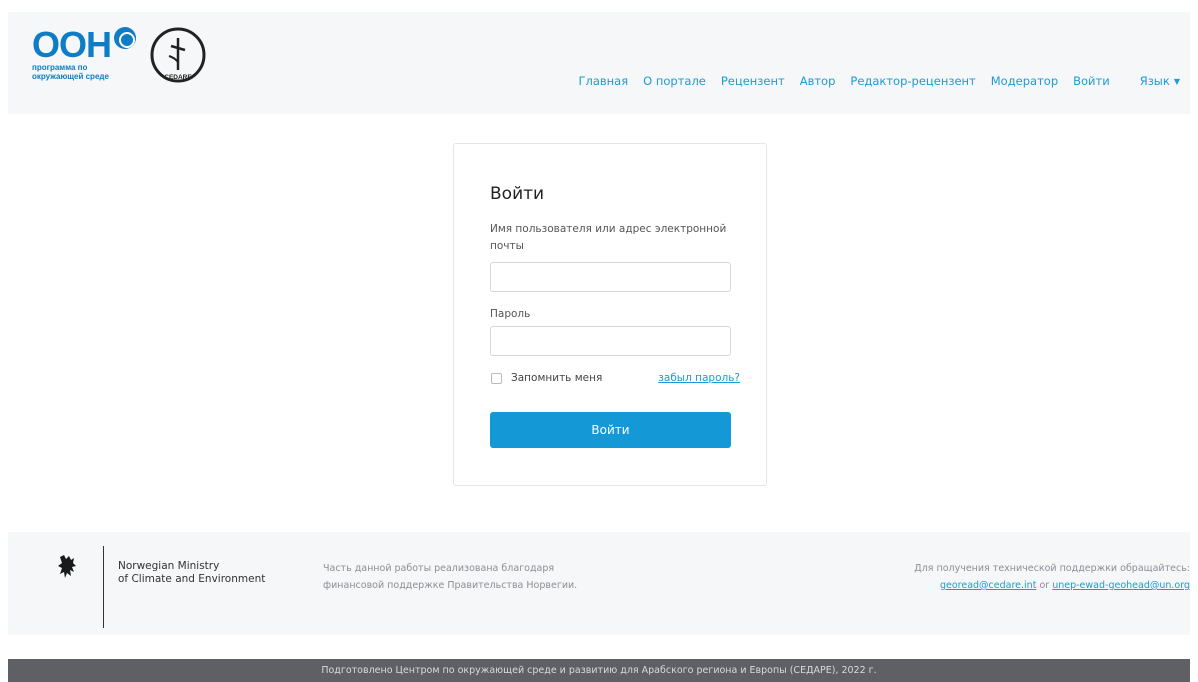 The height and width of the screenshot is (682, 1198). I want to click on logo-subtitle: программа по окружающей среде, so click(70, 72).